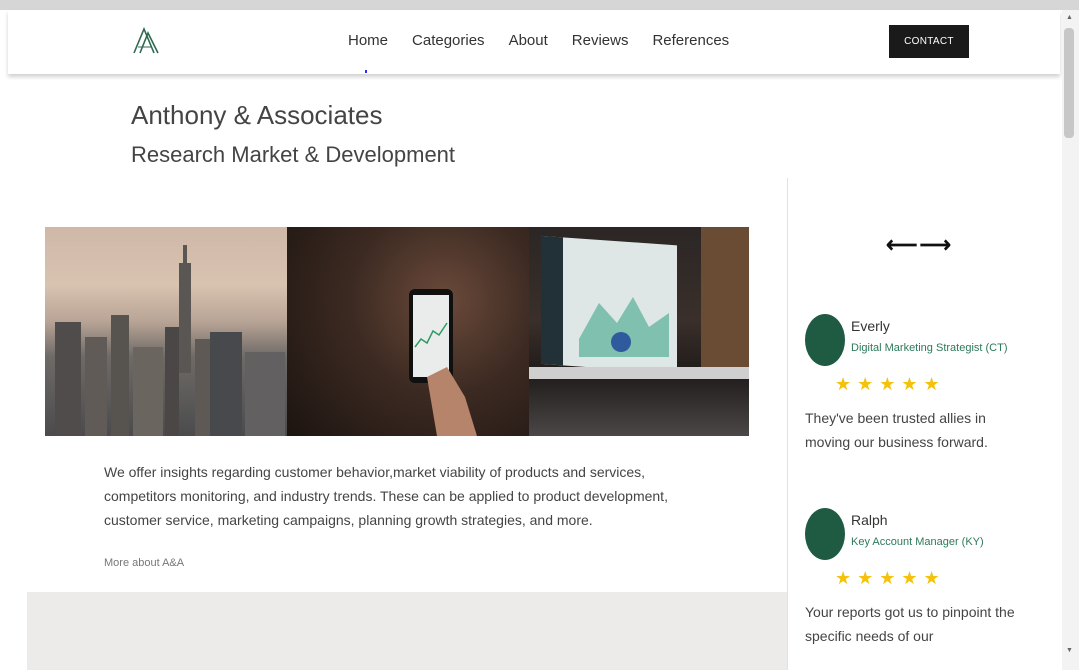 The width and height of the screenshot is (1079, 670). I want to click on nav-categories: Categories, so click(448, 40).